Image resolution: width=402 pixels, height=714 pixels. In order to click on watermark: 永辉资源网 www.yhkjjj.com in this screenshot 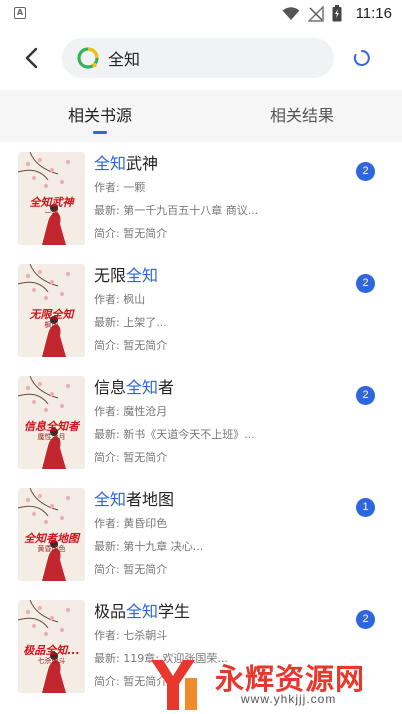, I will do `click(273, 682)`.